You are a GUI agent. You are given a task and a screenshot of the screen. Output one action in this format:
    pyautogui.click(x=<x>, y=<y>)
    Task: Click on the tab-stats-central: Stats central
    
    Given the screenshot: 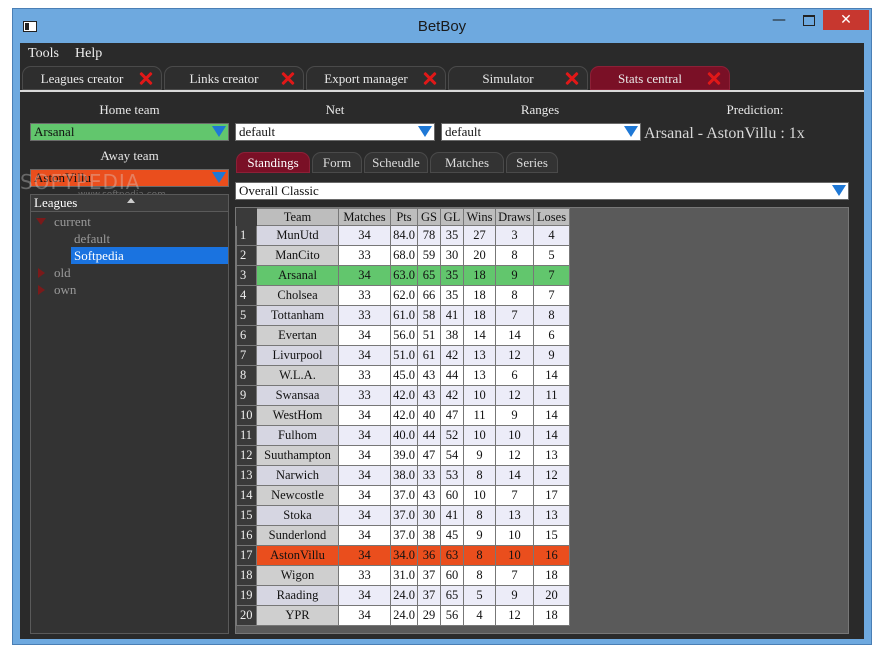 What is the action you would take?
    pyautogui.click(x=660, y=78)
    